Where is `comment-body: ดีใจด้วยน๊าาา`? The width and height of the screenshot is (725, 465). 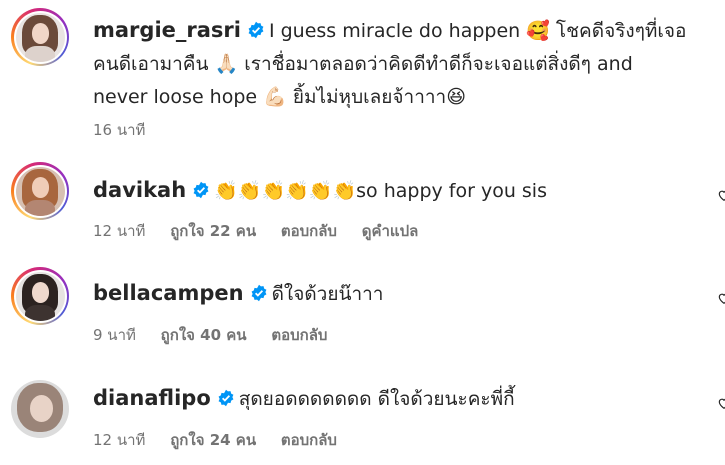 comment-body: ดีใจด้วยน๊าาา is located at coordinates (327, 294).